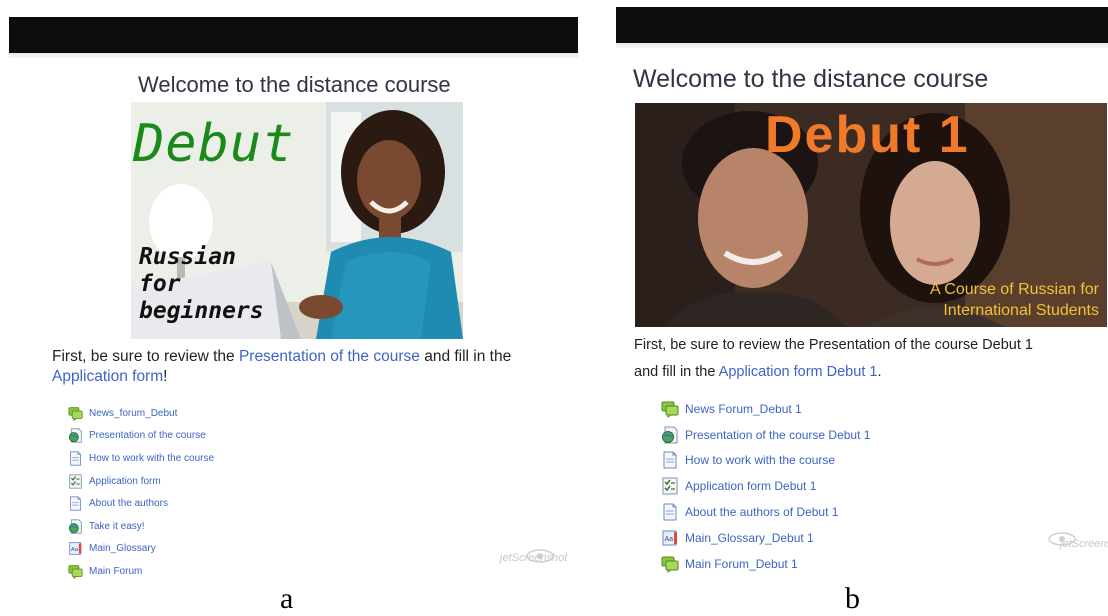 Image resolution: width=1108 pixels, height=616 pixels. Describe the element at coordinates (741, 564) in the screenshot. I see `activity-label: Main Forum_Debut 1` at that location.